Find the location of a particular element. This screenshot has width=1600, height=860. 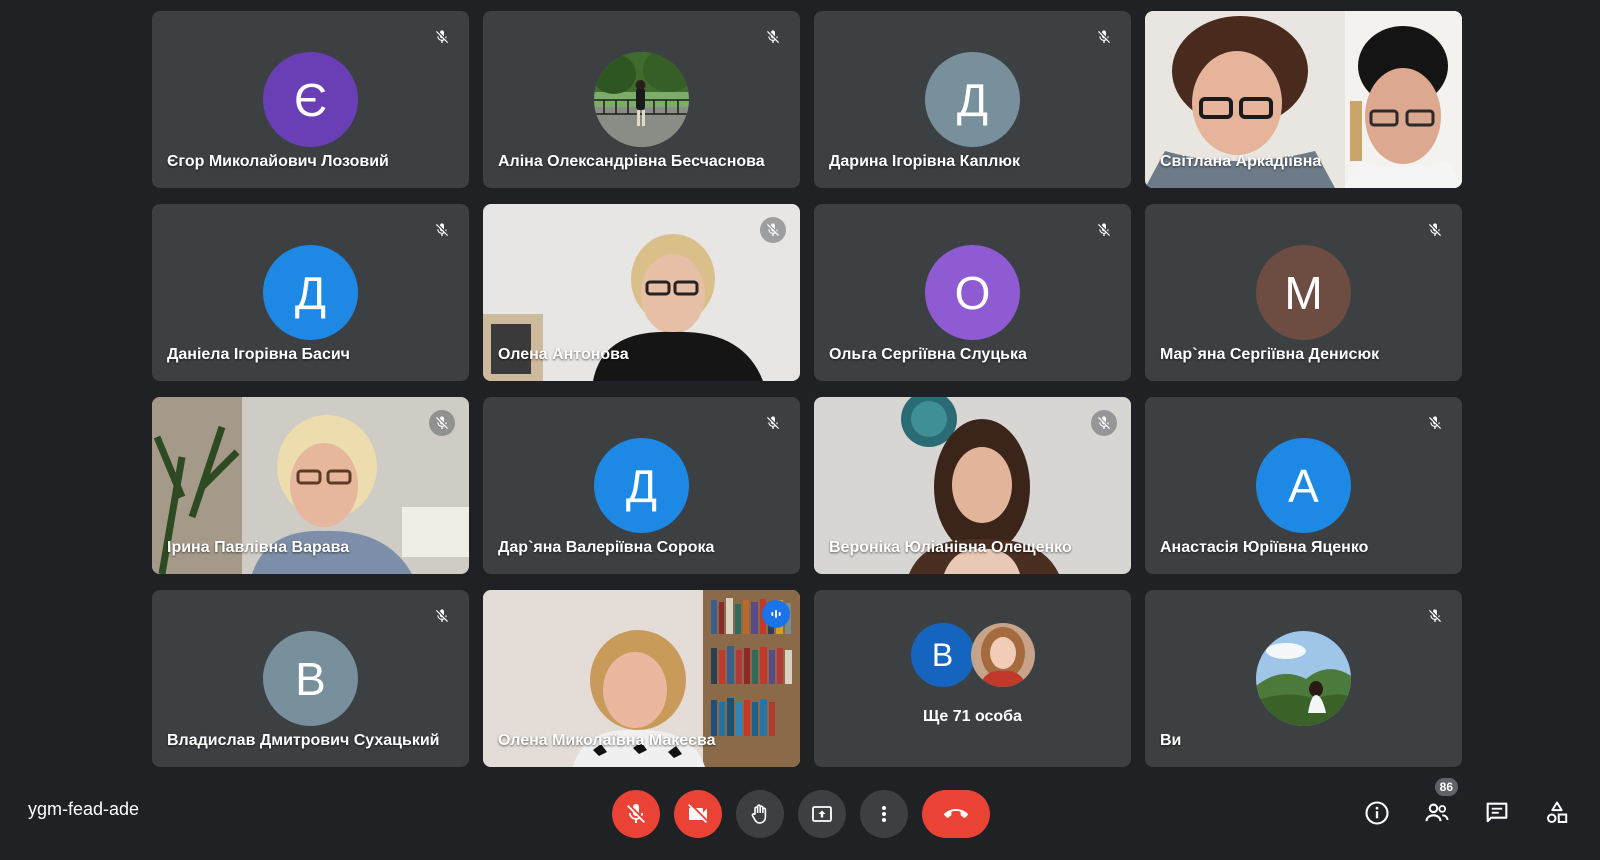

participant-video-tile: Вероніка Юліанівна Олещенко is located at coordinates (972, 485).